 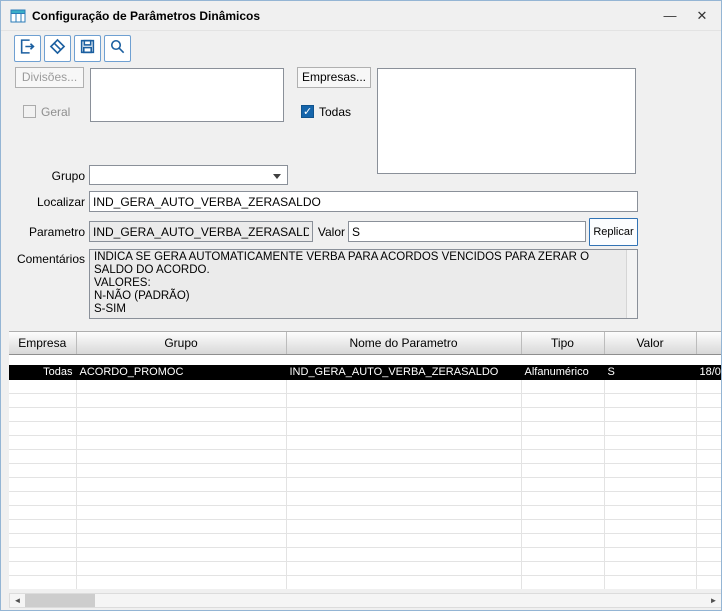 I want to click on column-header-grupo: Grupo, so click(x=181, y=343).